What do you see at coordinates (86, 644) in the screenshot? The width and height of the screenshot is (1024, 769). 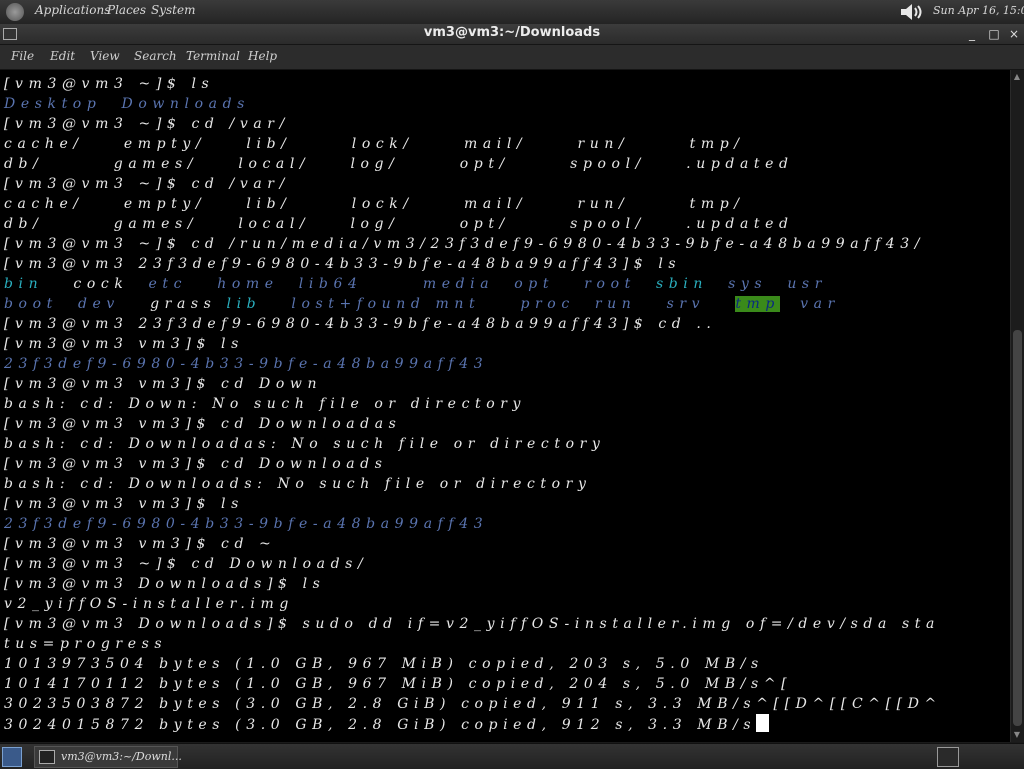 I see `terminal-line: tus=progress` at bounding box center [86, 644].